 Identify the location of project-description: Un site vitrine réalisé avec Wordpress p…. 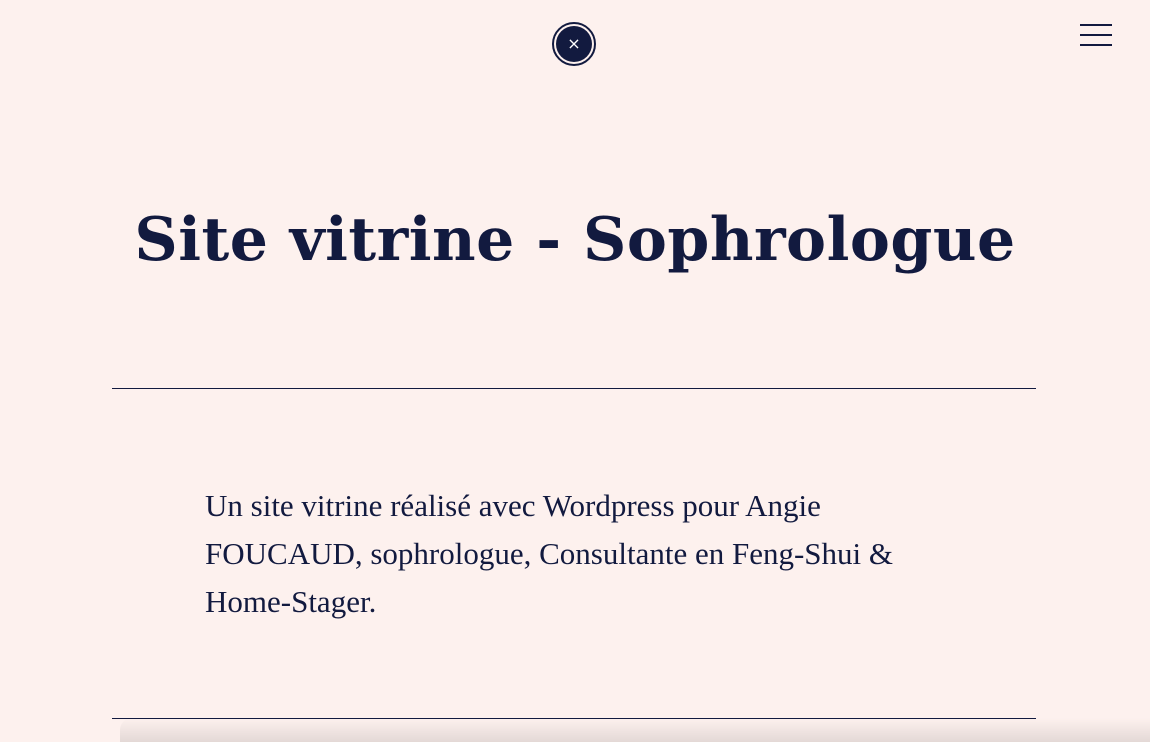
(549, 553).